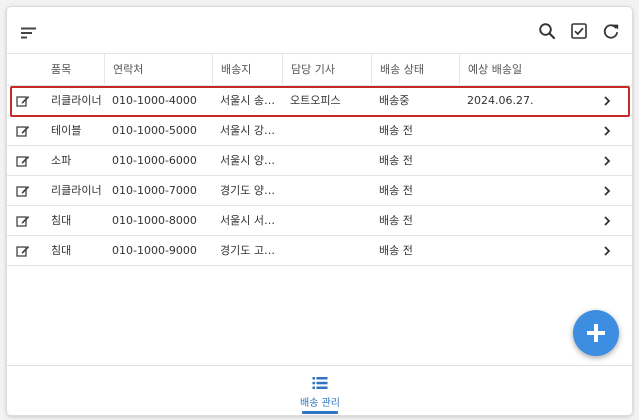 The width and height of the screenshot is (639, 420). Describe the element at coordinates (251, 100) in the screenshot. I see `cell-address: 서울시 송파구` at that location.